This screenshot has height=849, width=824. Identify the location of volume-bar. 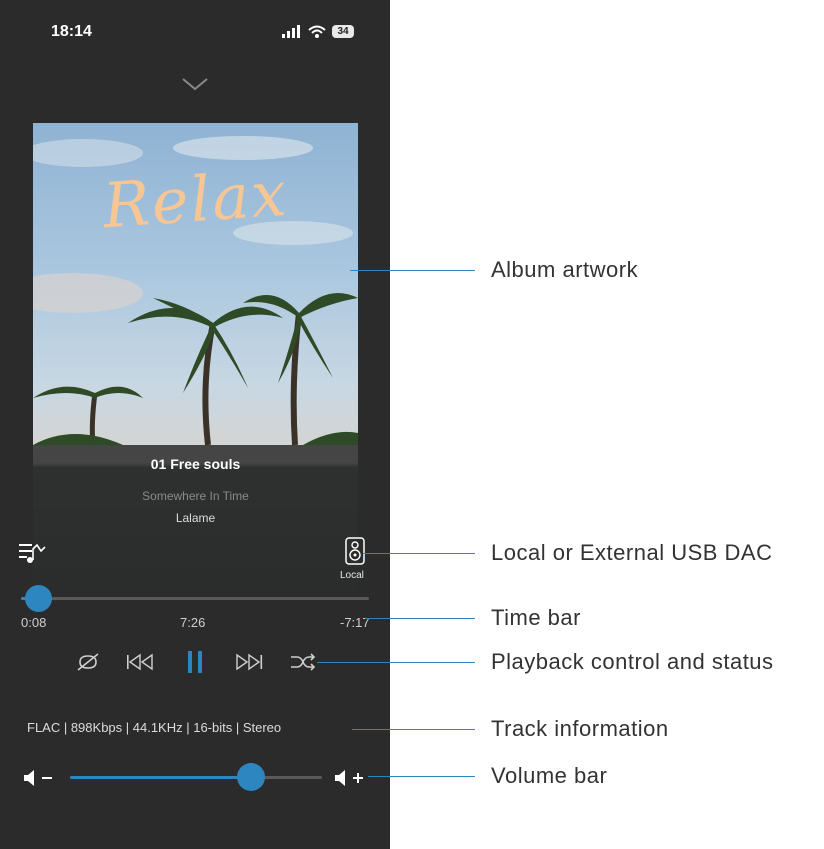
(196, 777).